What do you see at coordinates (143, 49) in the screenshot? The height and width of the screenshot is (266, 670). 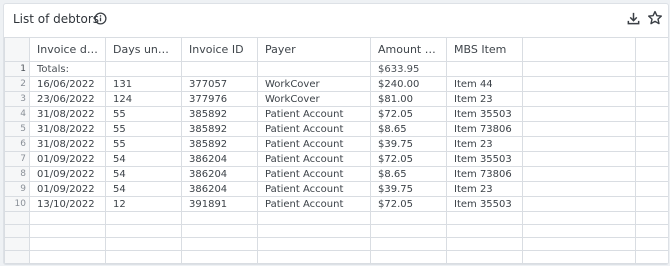 I see `column-header-days-unpaid: Days unpaid` at bounding box center [143, 49].